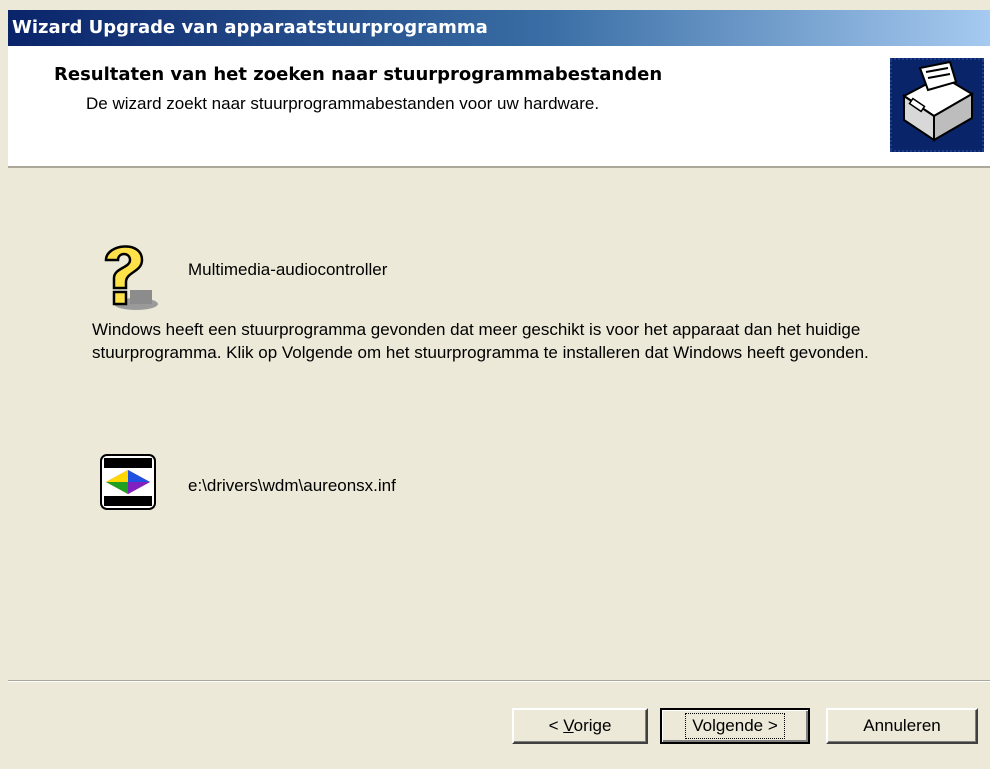 The width and height of the screenshot is (990, 769). Describe the element at coordinates (556, 725) in the screenshot. I see `back-button-prefix: <` at that location.